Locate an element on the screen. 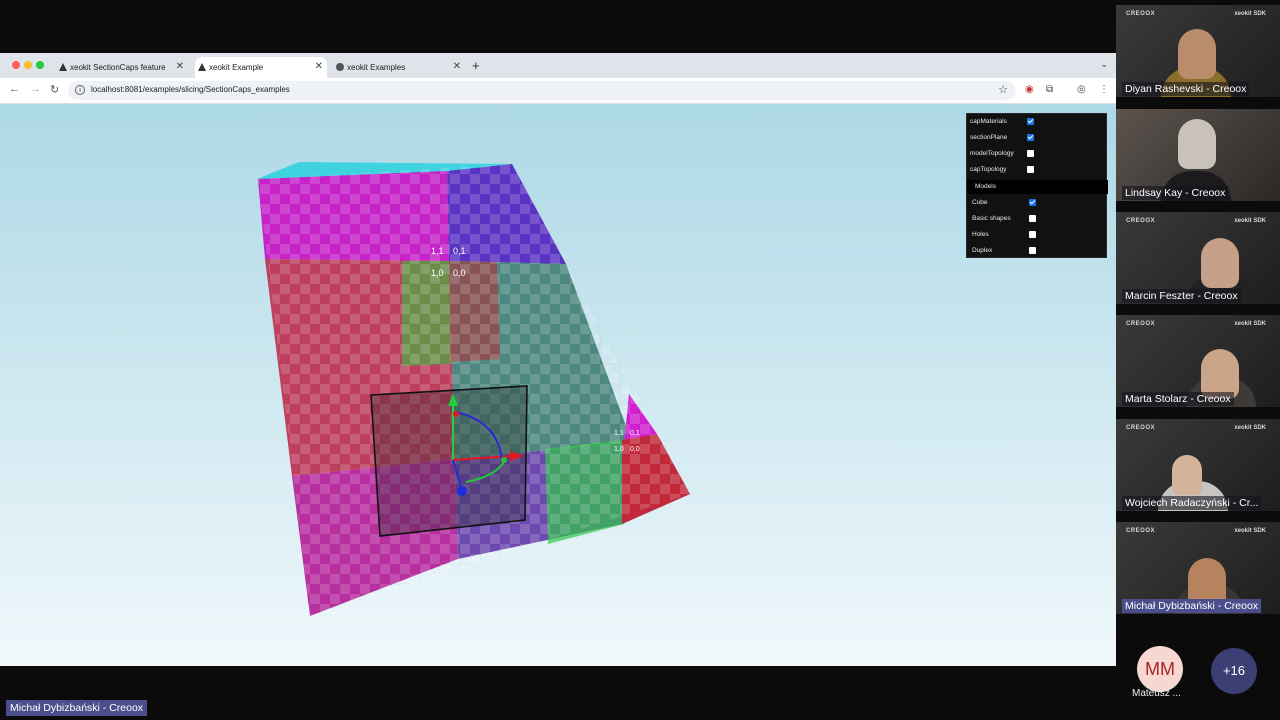 This screenshot has height=720, width=1280. back-arrow-icon: ← is located at coordinates (14, 89).